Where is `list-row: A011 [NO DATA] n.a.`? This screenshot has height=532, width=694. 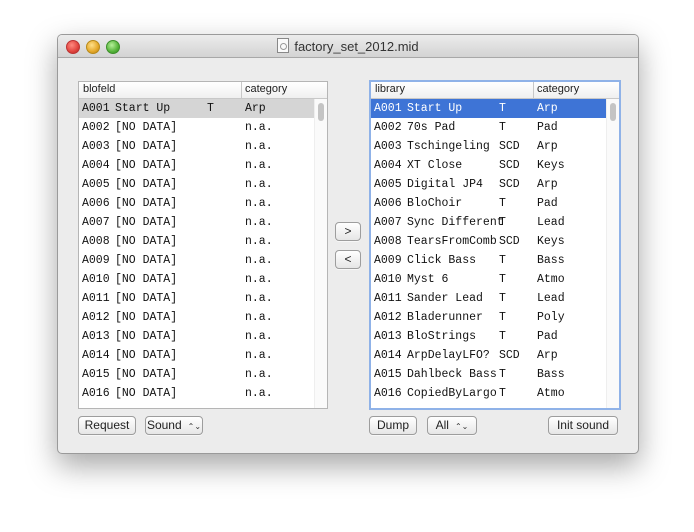
list-row: A011 [NO DATA] n.a. is located at coordinates (197, 298).